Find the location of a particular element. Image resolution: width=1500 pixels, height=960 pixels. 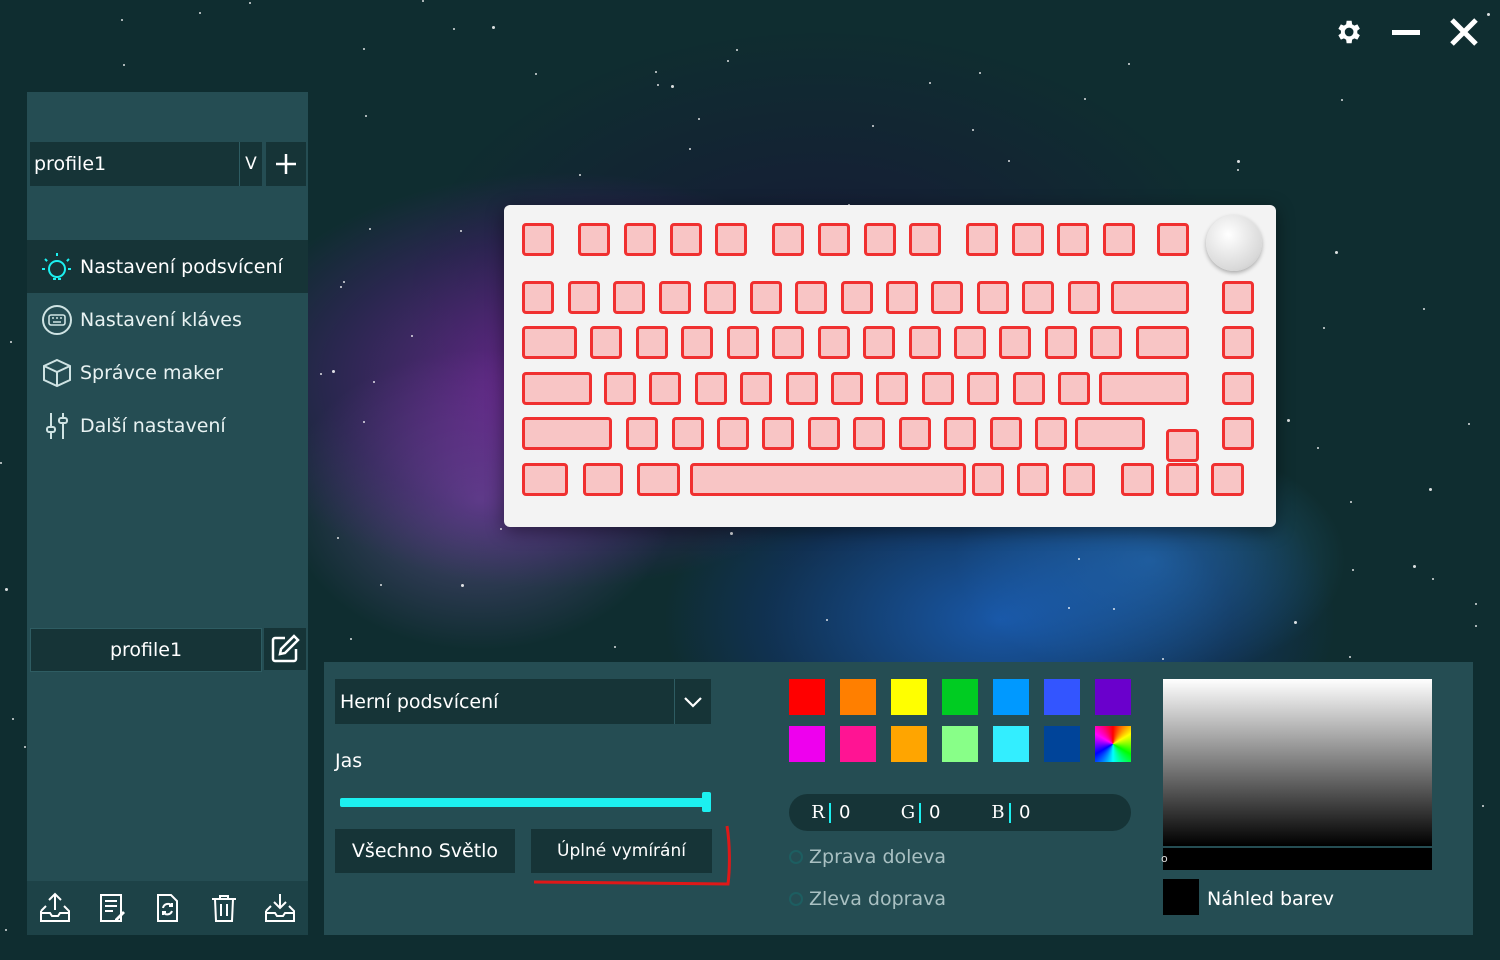

color-picker-area is located at coordinates (1297, 762).